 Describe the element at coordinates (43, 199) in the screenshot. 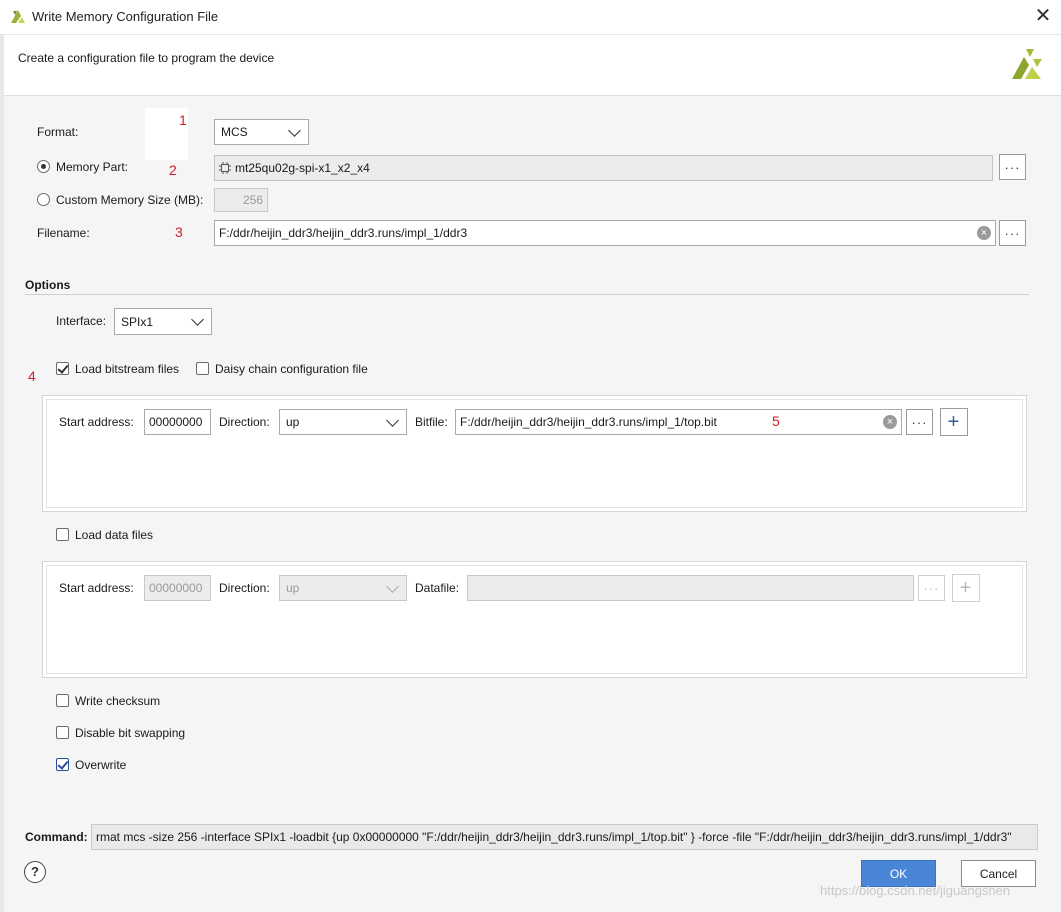

I see `custom-size-radio` at that location.